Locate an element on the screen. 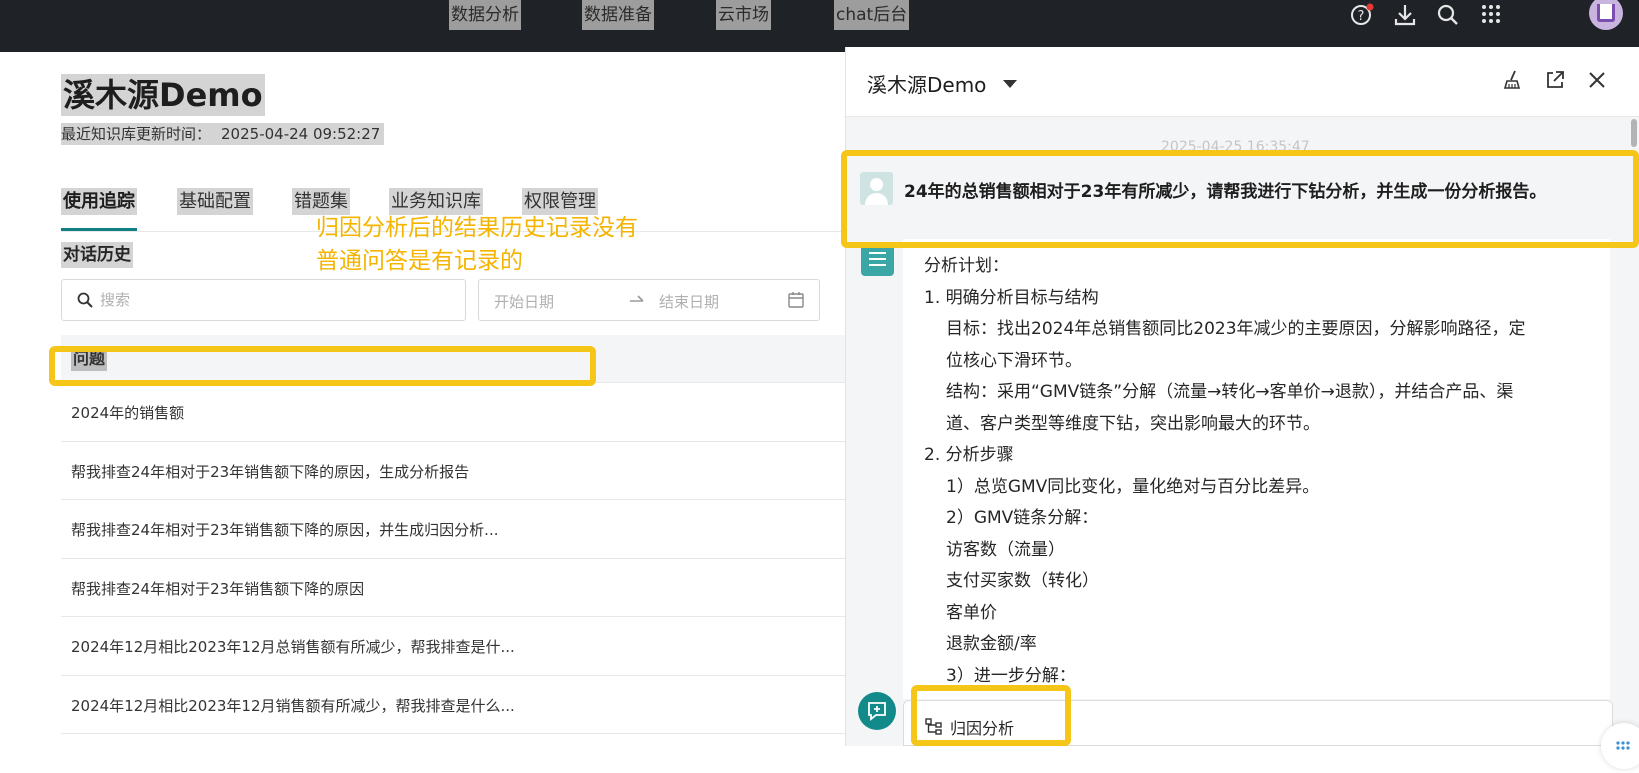  tab-permissions: 权限管理 is located at coordinates (560, 201).